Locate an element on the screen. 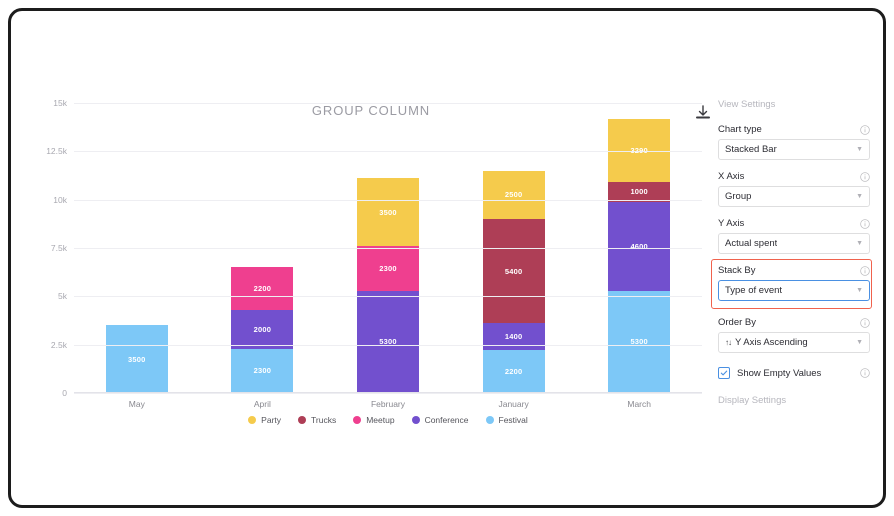  bar-segment: 2000 is located at coordinates (262, 329).